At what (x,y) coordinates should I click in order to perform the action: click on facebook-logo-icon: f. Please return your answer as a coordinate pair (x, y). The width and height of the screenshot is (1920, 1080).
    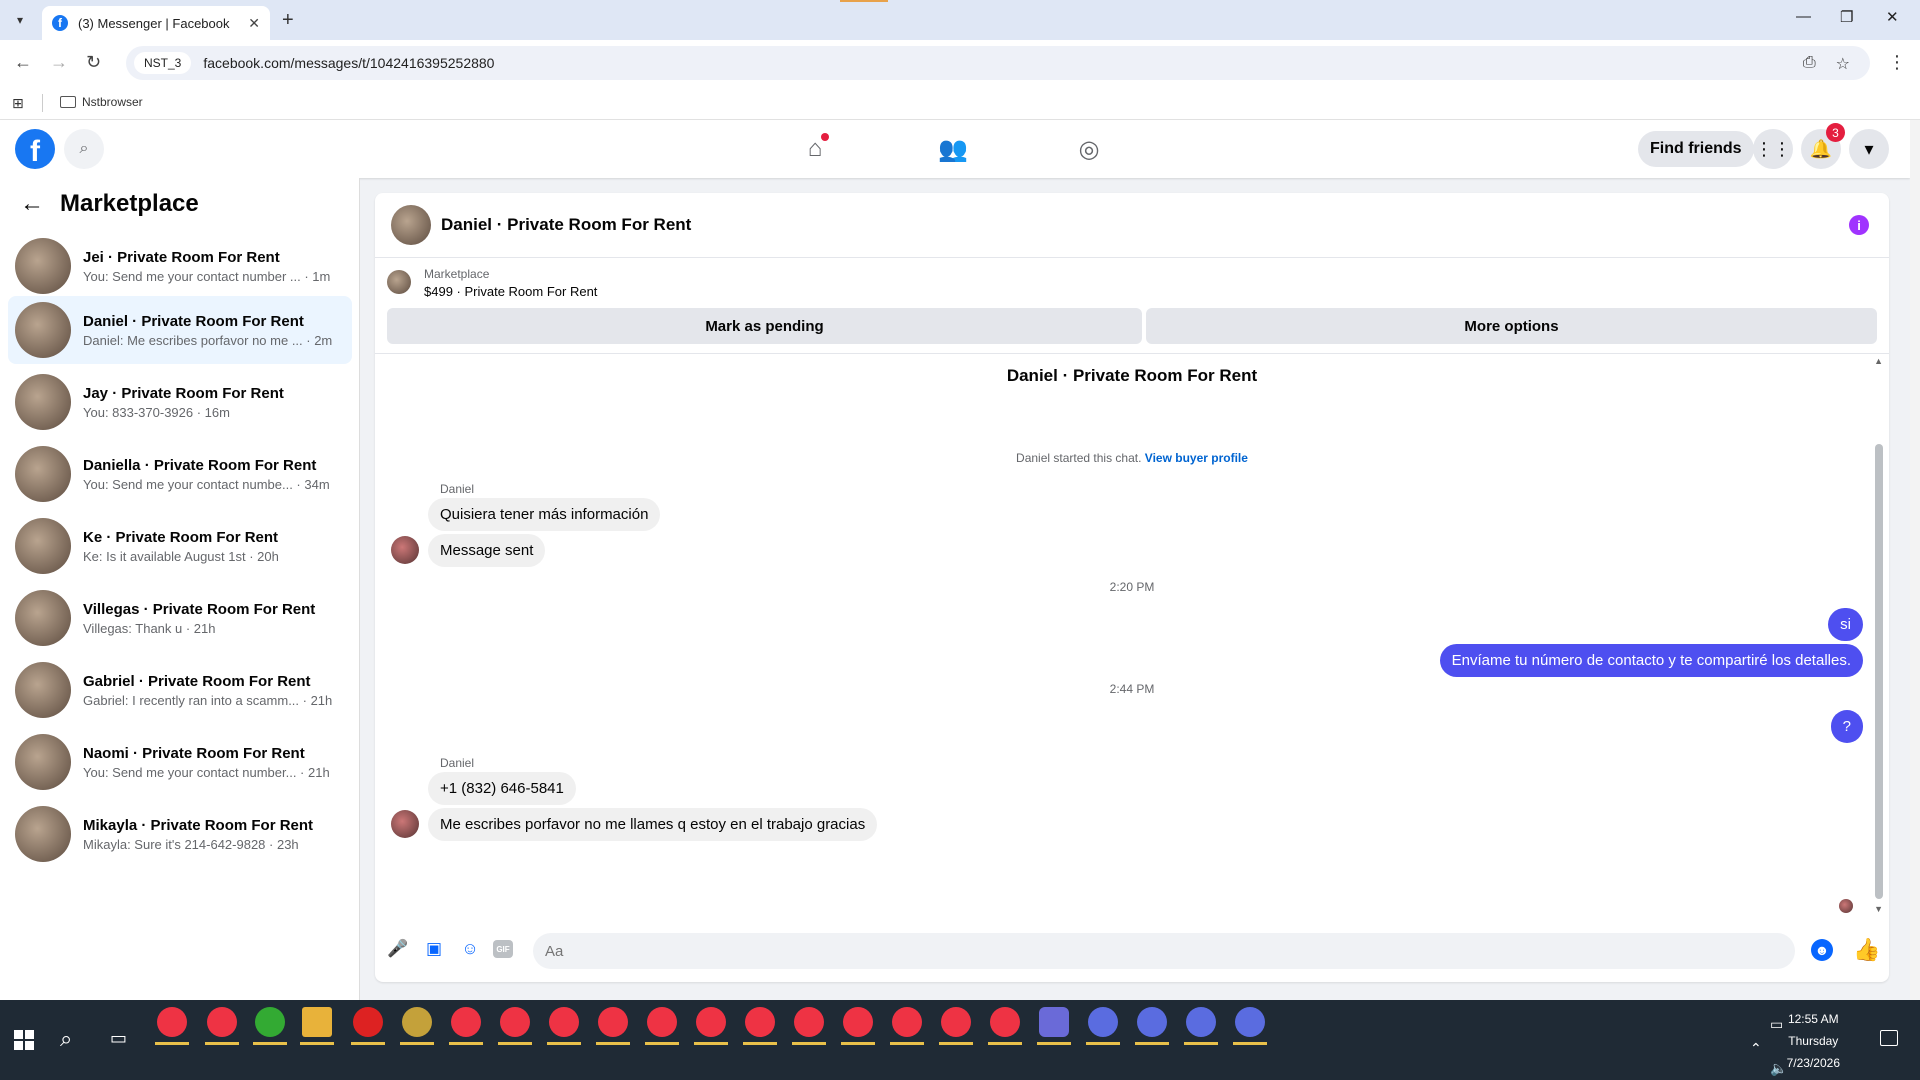
    Looking at the image, I should click on (35, 149).